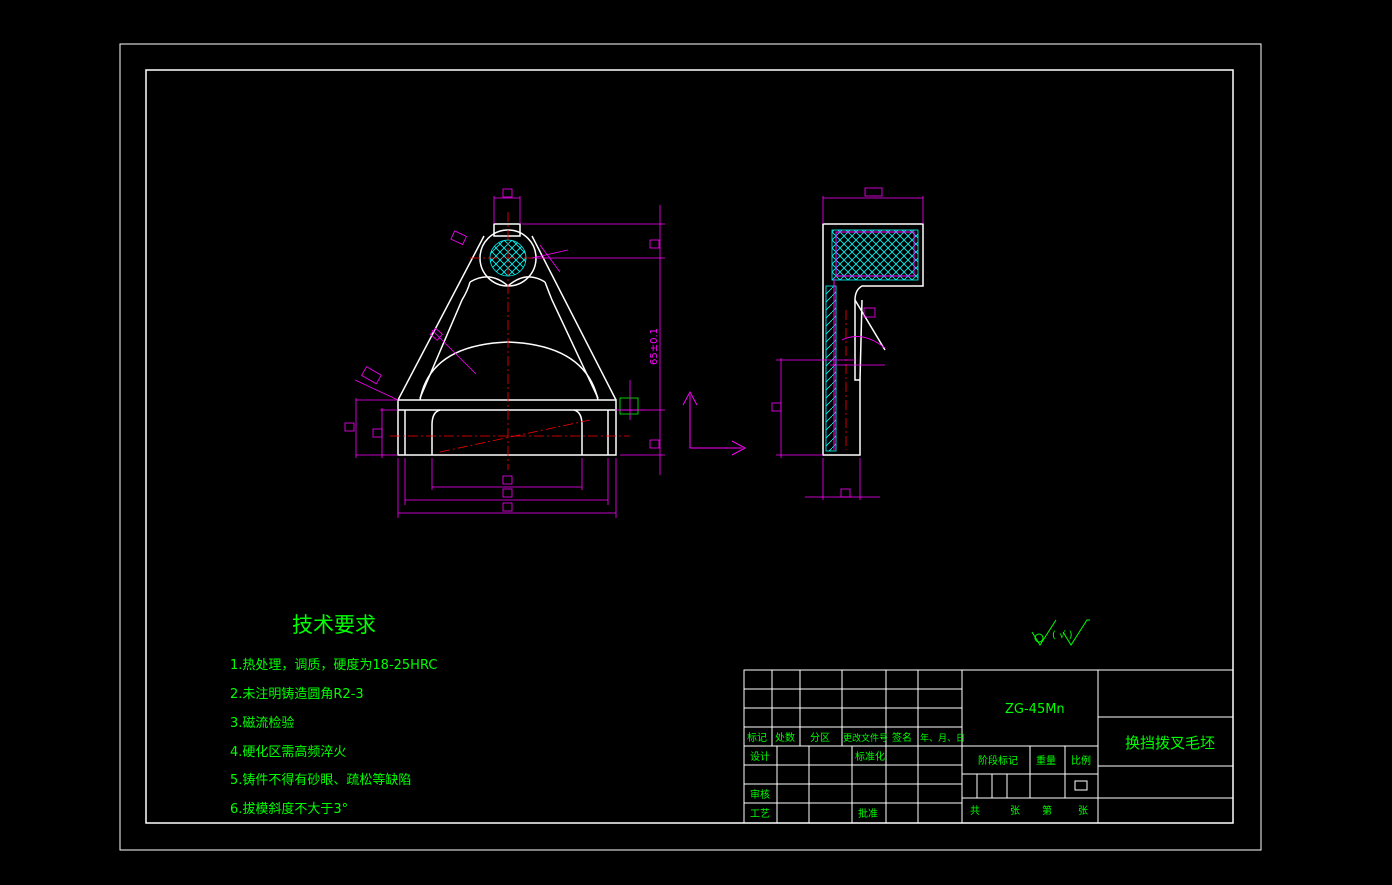 The image size is (1392, 885). What do you see at coordinates (297, 694) in the screenshot?
I see `tech-req-item: 2.未注明铸造圆角R2-3` at bounding box center [297, 694].